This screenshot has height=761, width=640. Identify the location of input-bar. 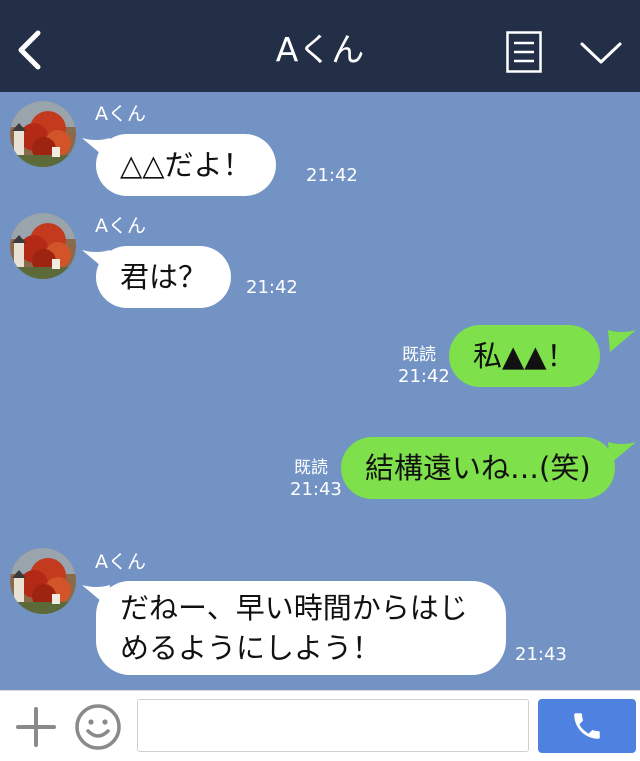
(320, 725).